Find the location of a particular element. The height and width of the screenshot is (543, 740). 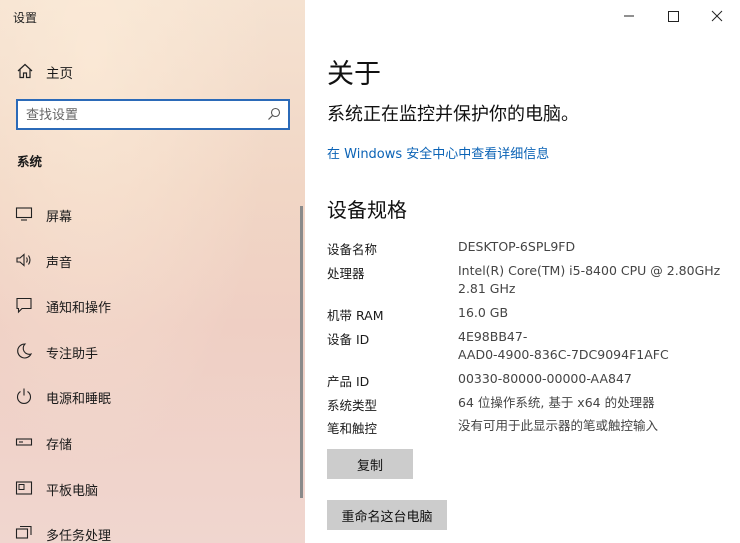

sidebar-item-power-sleep: 电源和睡眠 is located at coordinates (152, 397).